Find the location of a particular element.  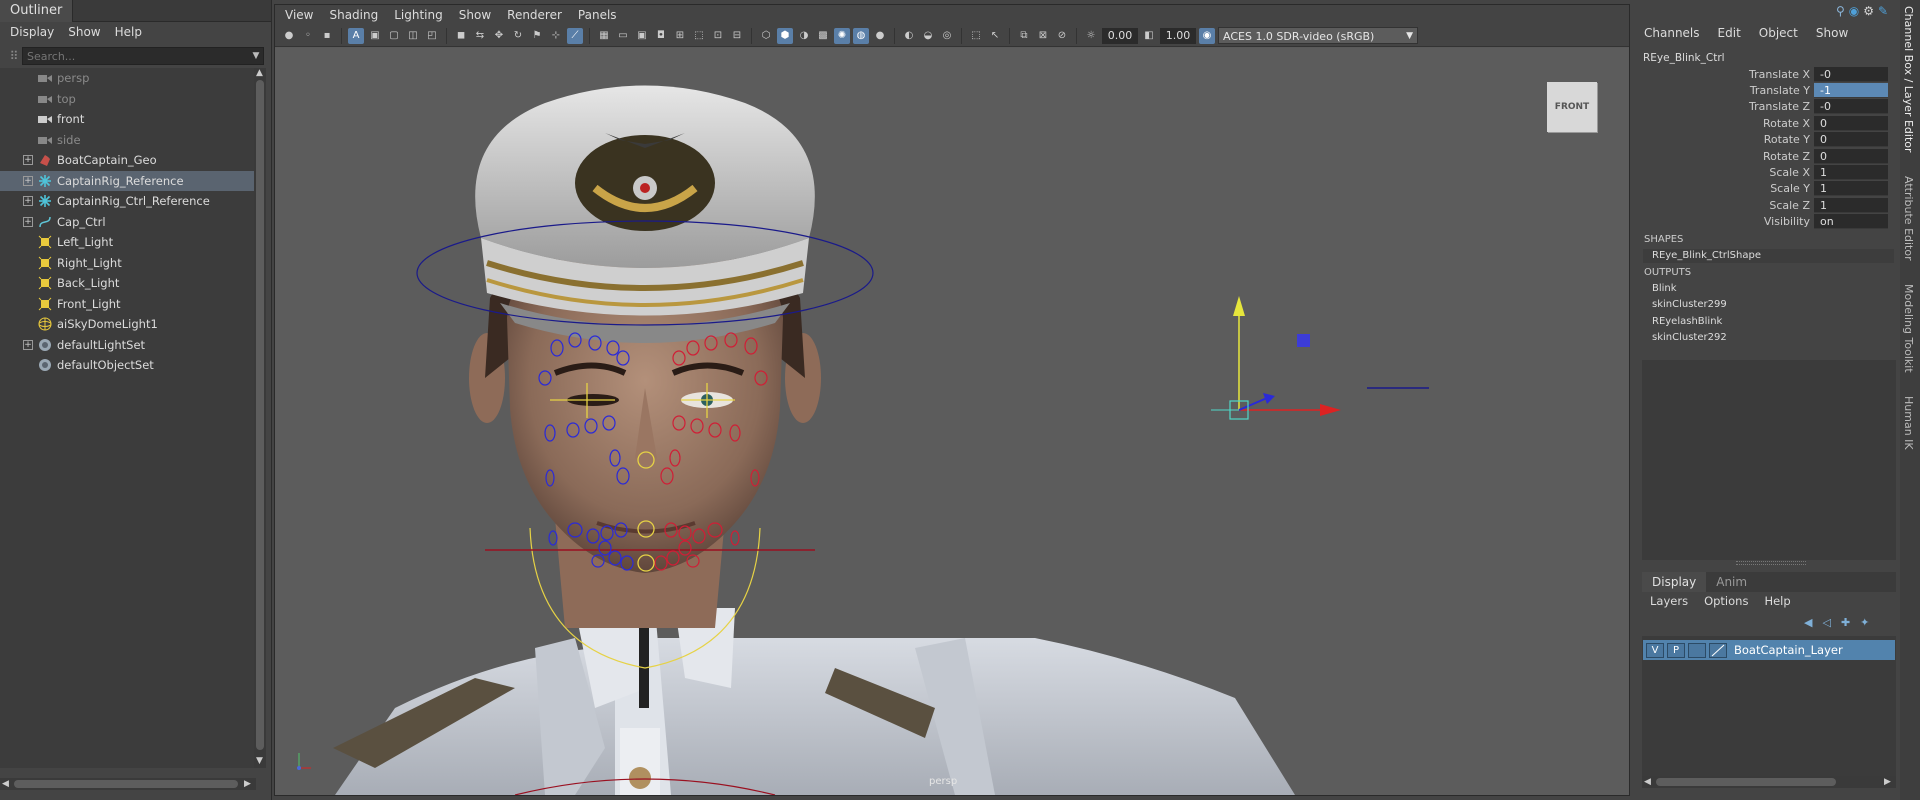

outliner-menu-help: Help is located at coordinates (128, 32).